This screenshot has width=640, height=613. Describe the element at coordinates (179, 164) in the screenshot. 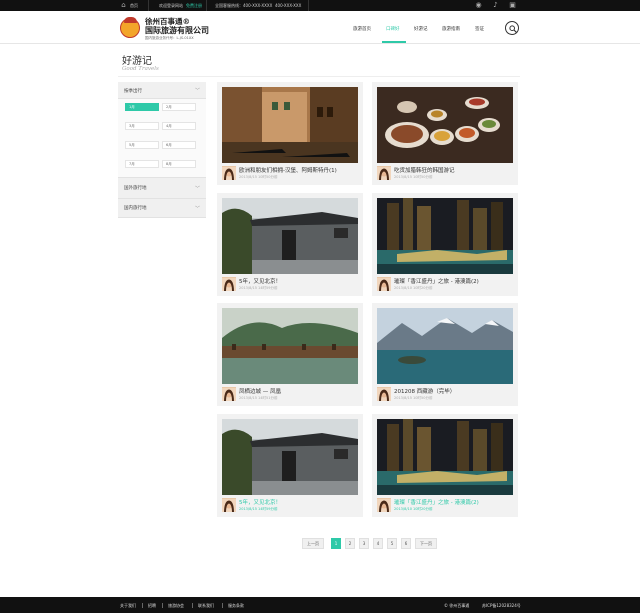

I see `month-8: 8月` at that location.